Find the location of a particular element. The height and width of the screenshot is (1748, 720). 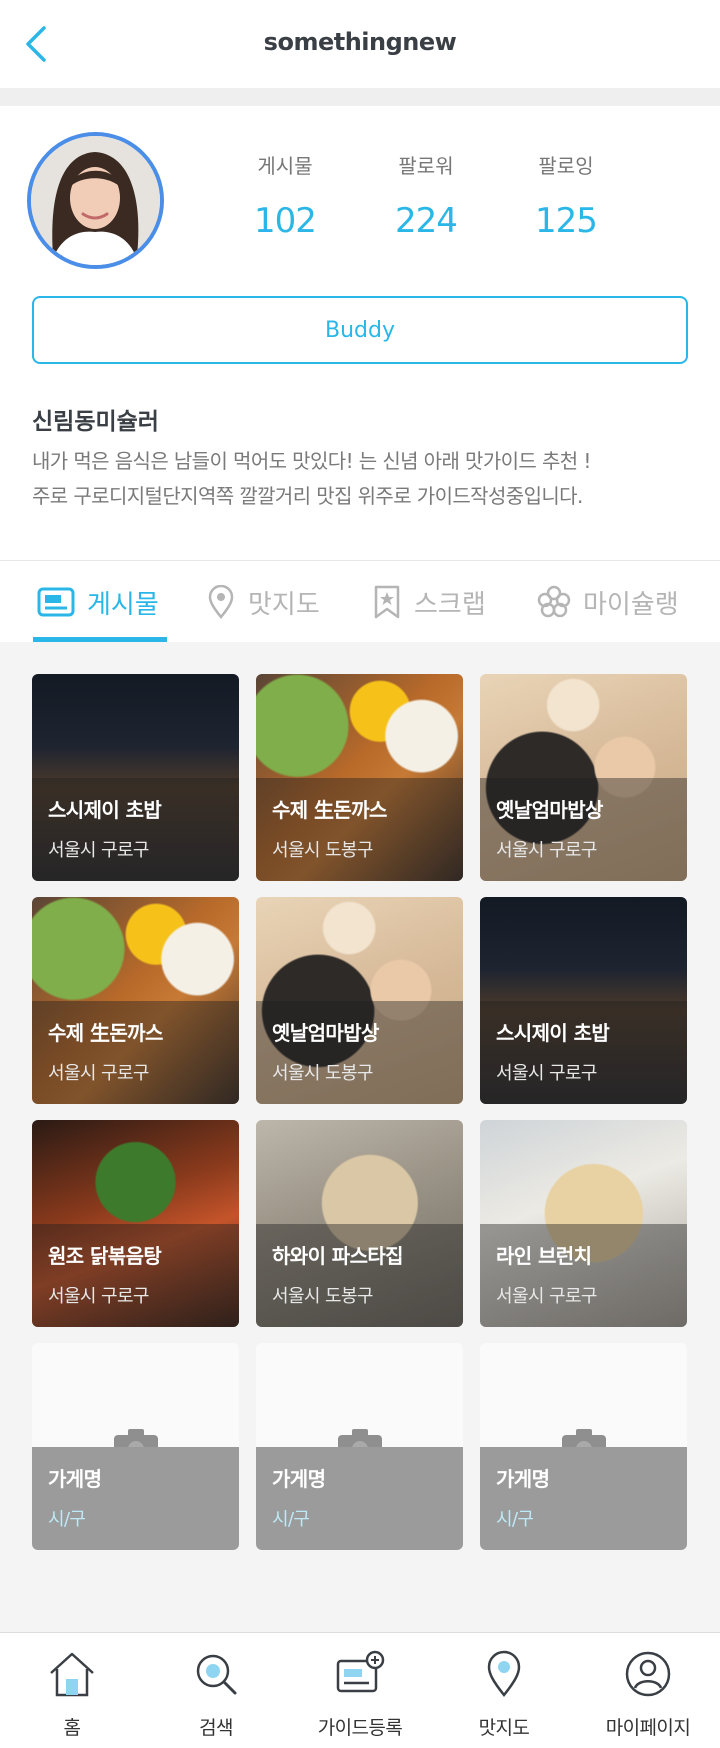

page-title: somethingnew is located at coordinates (360, 42).